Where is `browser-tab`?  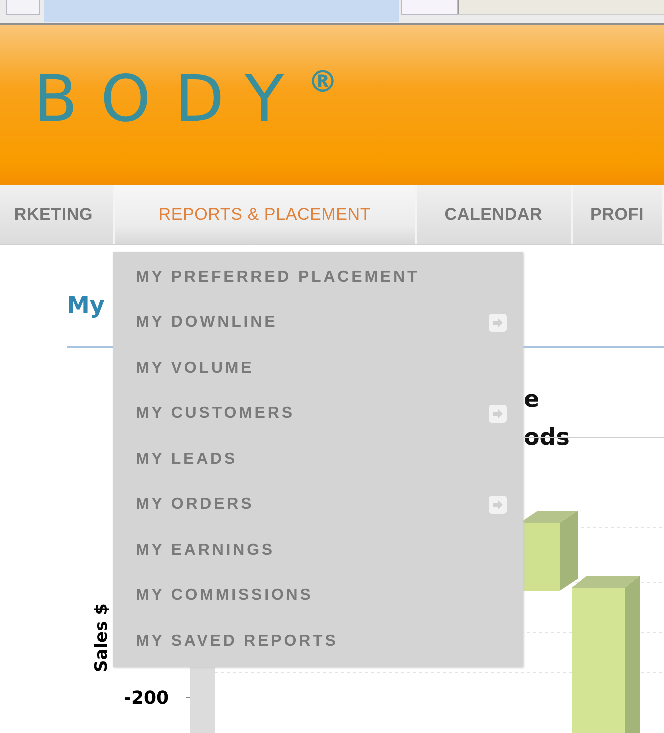 browser-tab is located at coordinates (221, 11).